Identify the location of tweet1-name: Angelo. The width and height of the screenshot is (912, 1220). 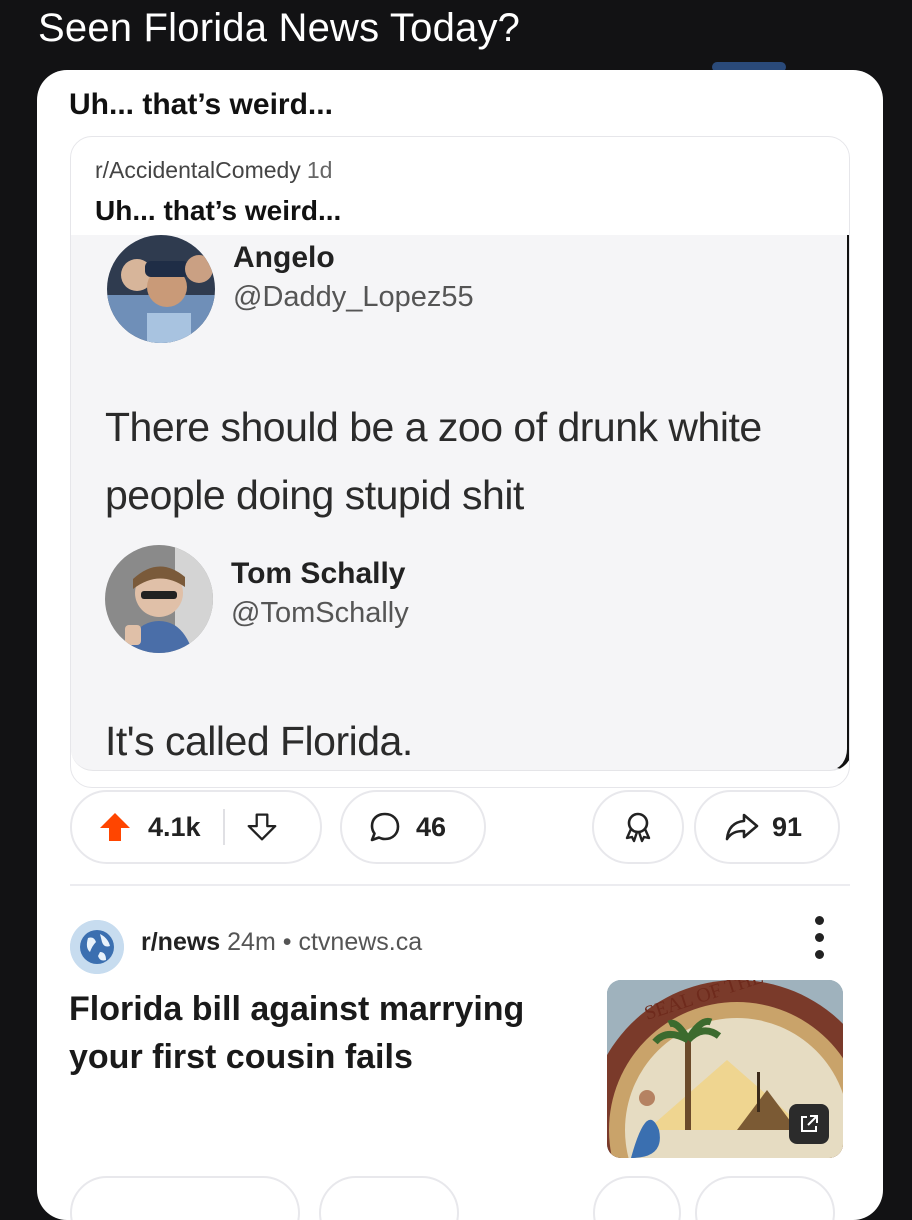
(284, 257).